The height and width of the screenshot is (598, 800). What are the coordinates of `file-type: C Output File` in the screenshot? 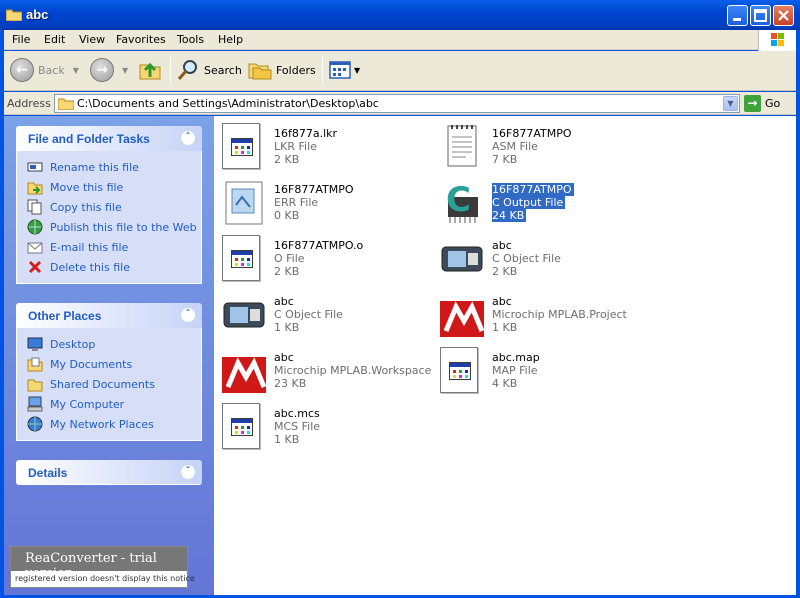 It's located at (529, 202).